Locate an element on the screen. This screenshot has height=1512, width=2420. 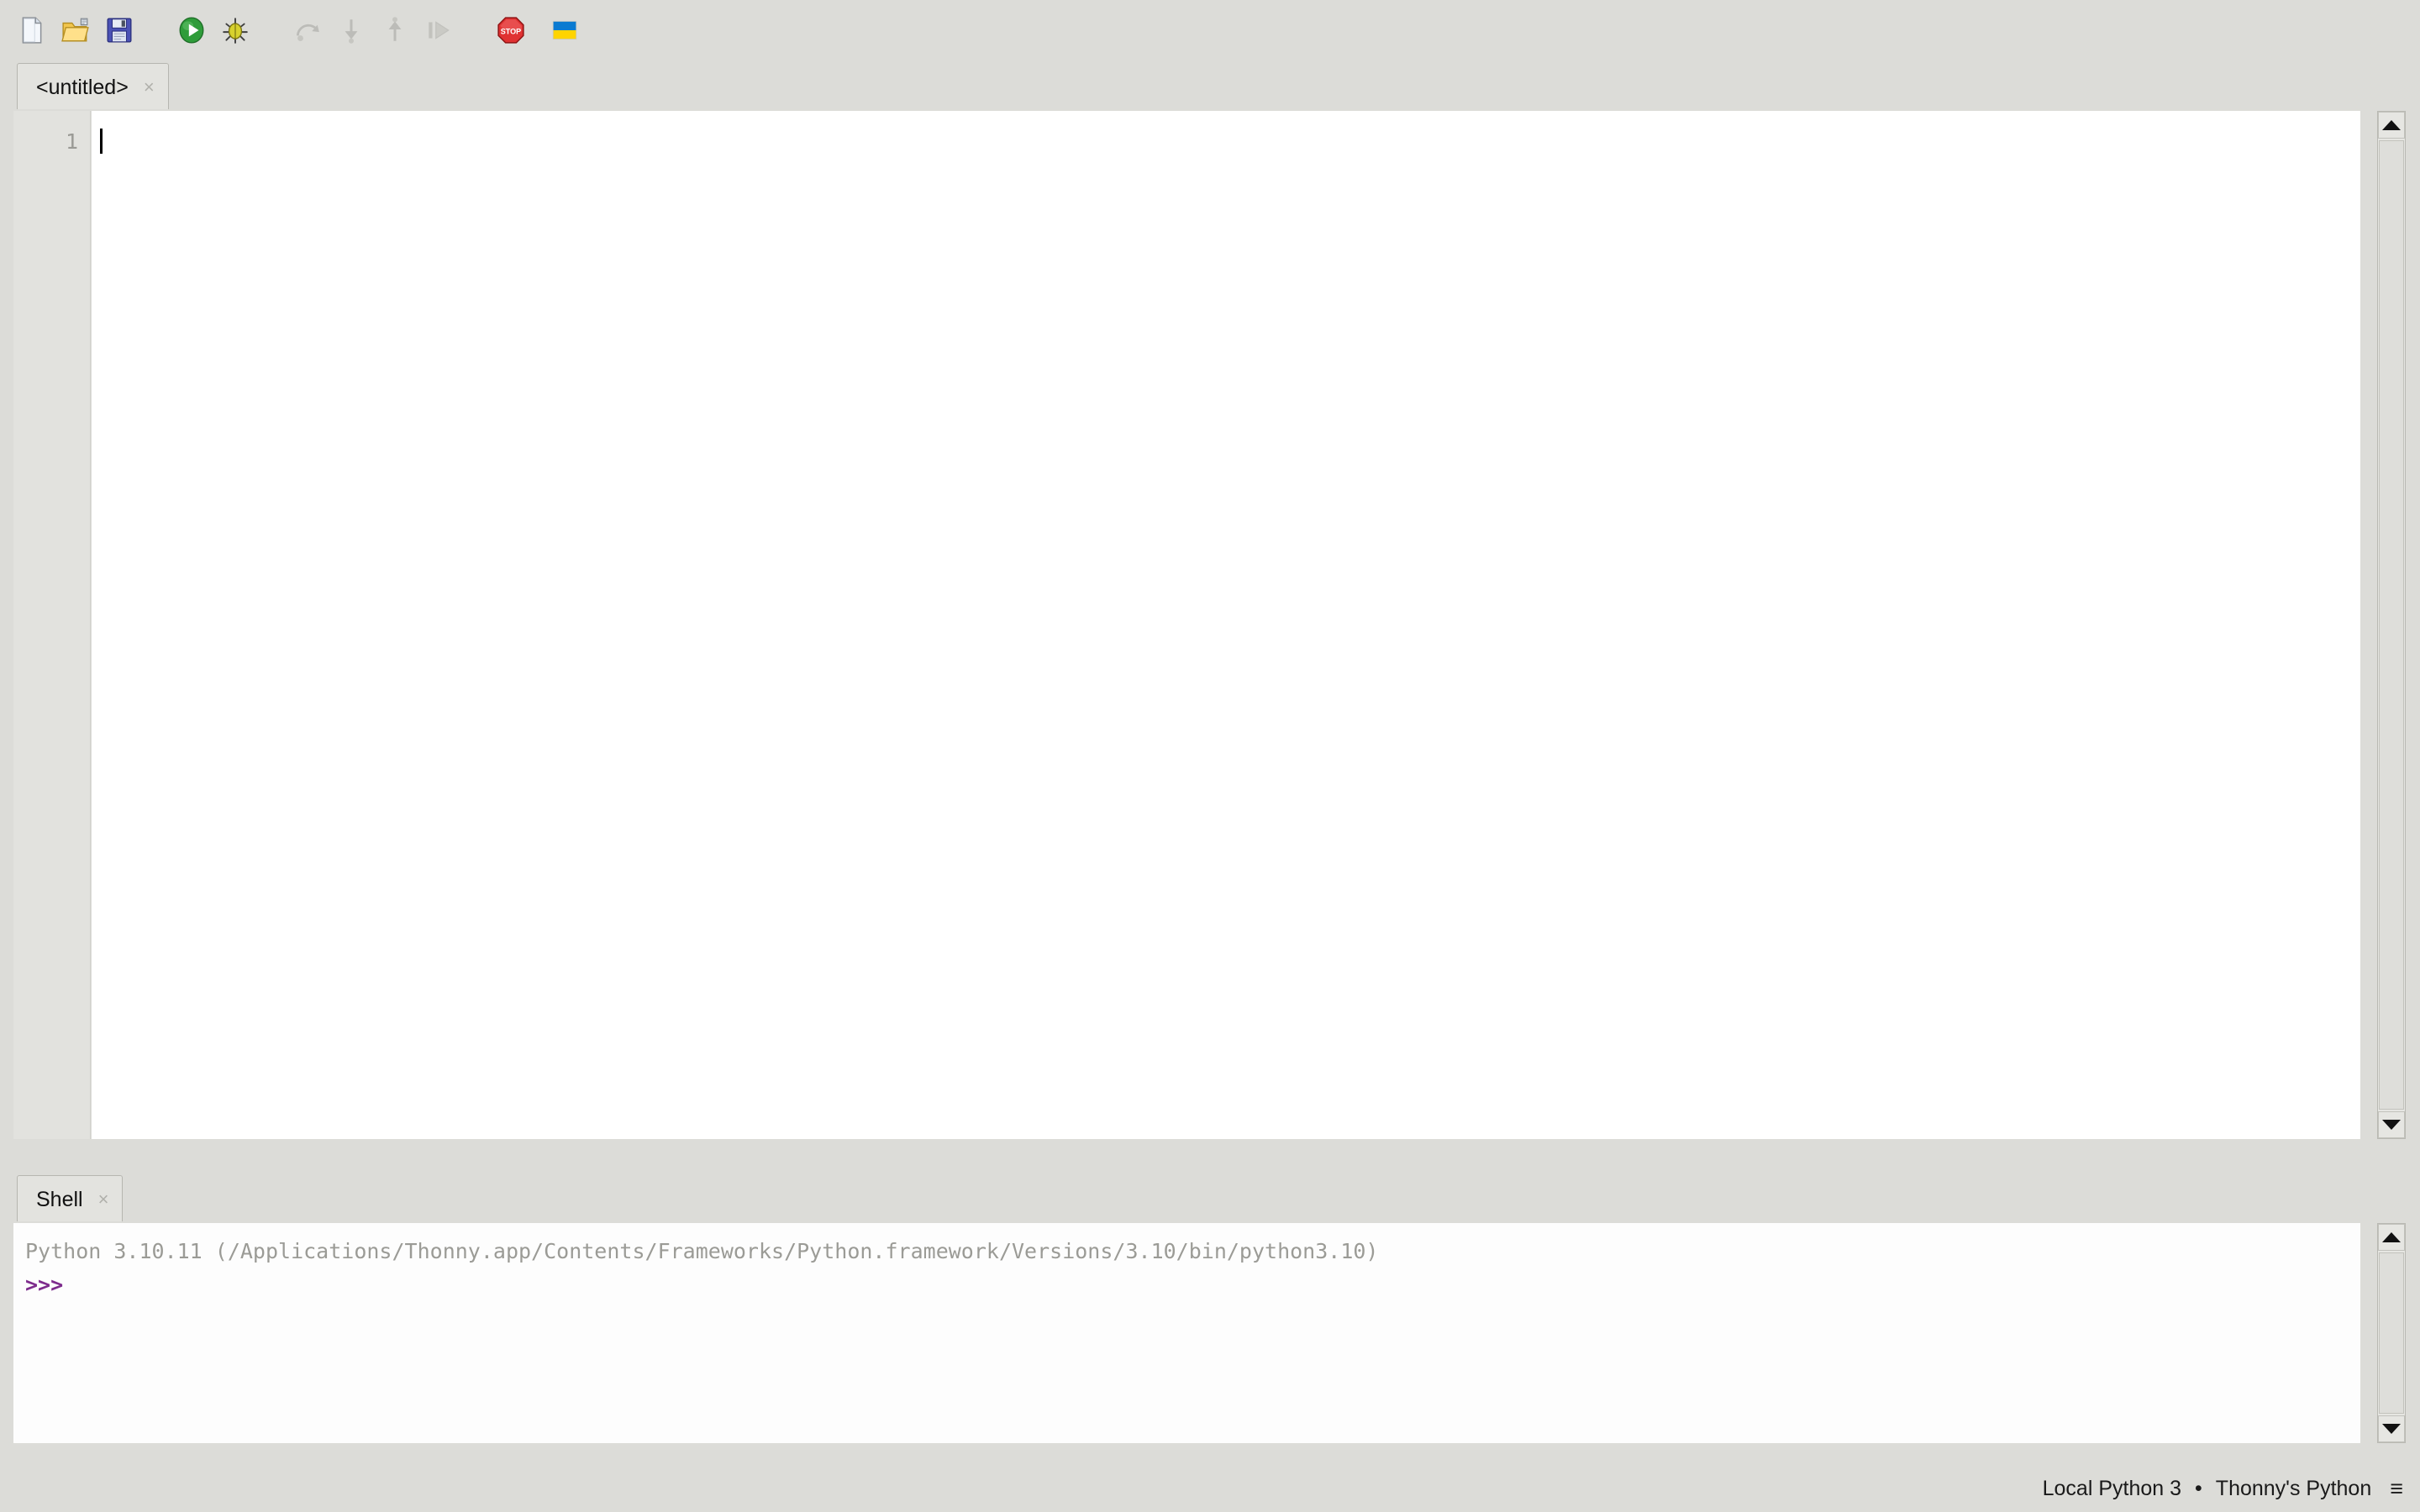
debug-button is located at coordinates (235, 30).